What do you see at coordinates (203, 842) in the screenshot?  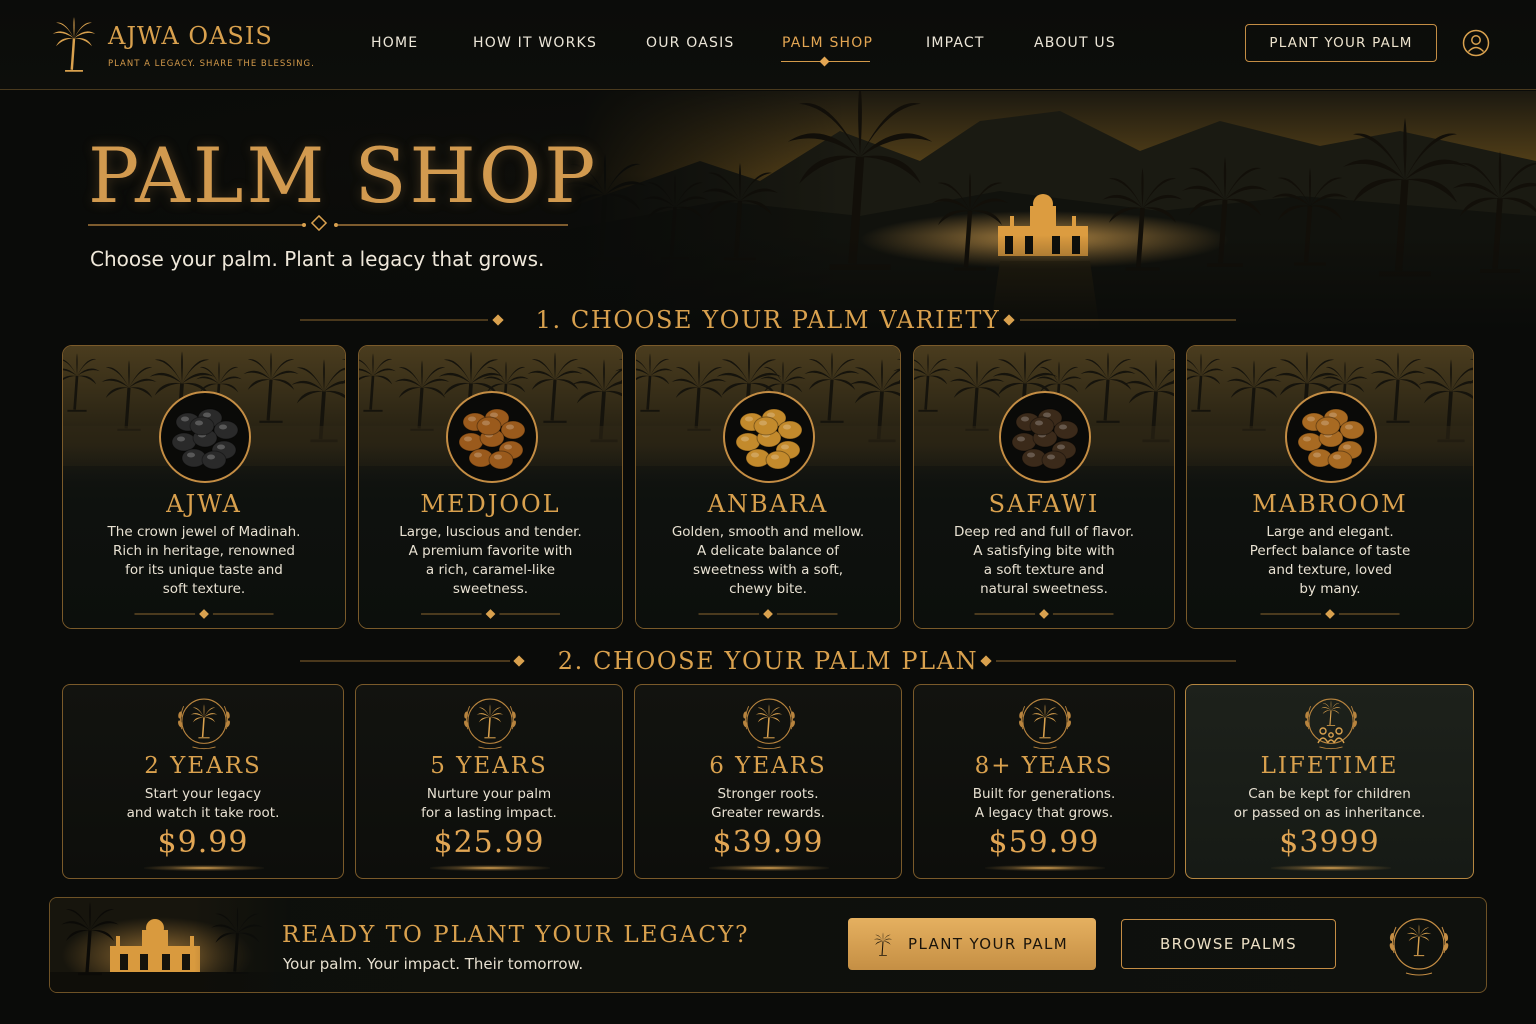 I see `plan-price: $9.99` at bounding box center [203, 842].